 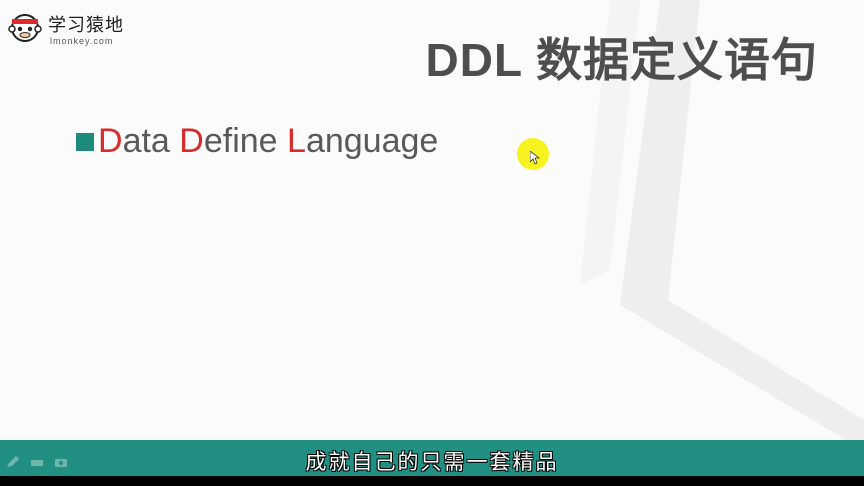 What do you see at coordinates (191, 141) in the screenshot?
I see `bullet-initial-d2: D` at bounding box center [191, 141].